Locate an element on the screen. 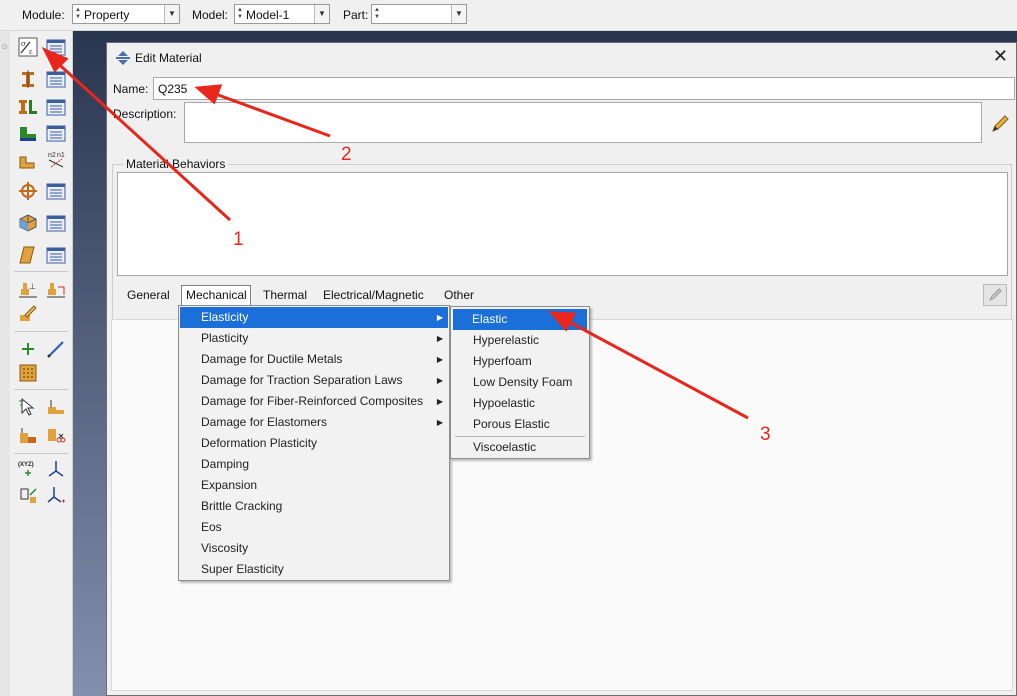  material-behaviors-legend: Material Behaviors is located at coordinates (176, 164).